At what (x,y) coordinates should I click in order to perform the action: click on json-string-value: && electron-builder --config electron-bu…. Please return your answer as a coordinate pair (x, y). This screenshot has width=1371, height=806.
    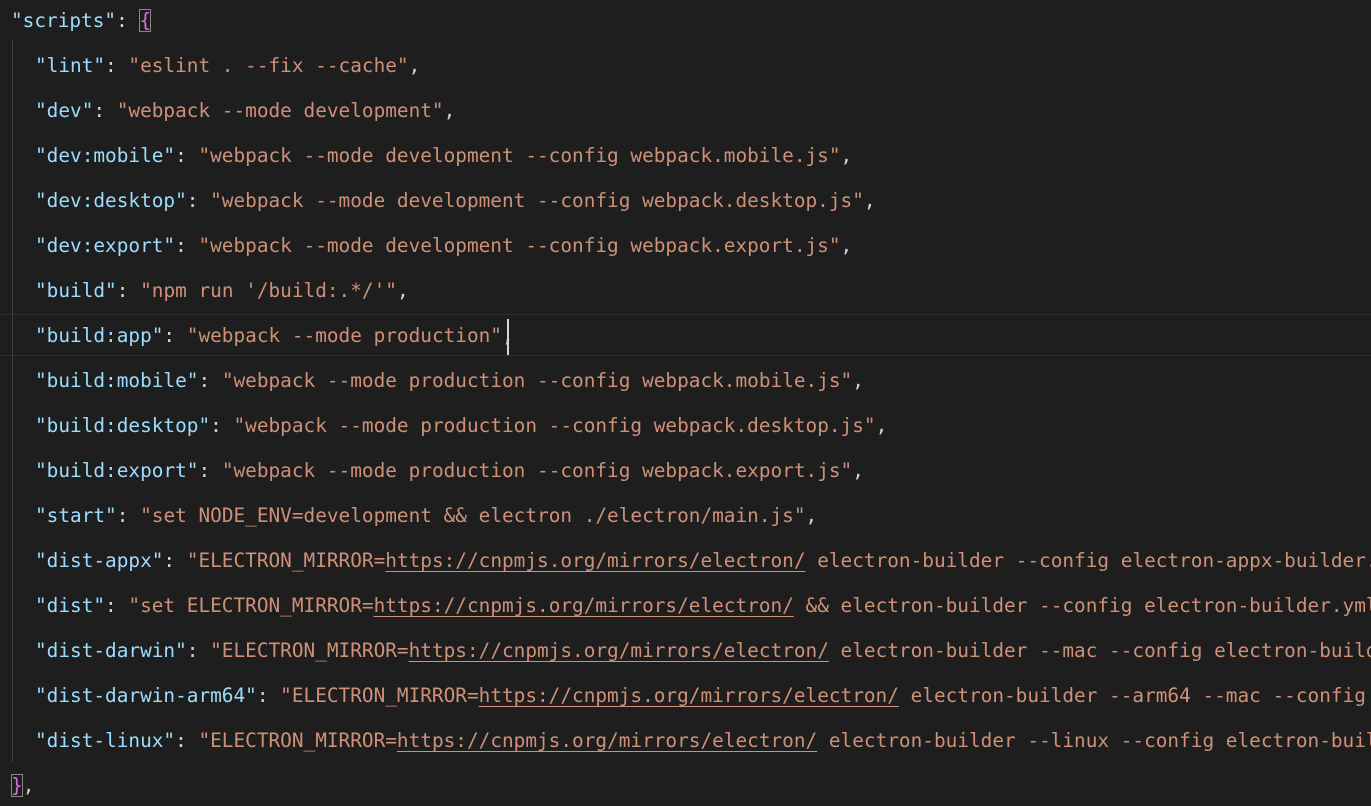
    Looking at the image, I should click on (1082, 605).